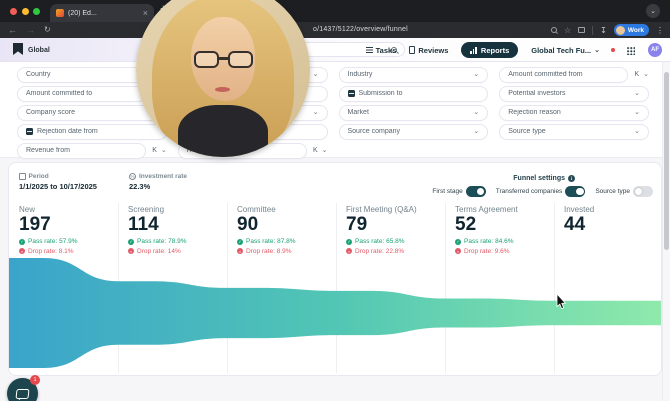 The height and width of the screenshot is (401, 670). Describe the element at coordinates (413, 131) in the screenshot. I see `filter-source-company: Source company ⌄` at that location.